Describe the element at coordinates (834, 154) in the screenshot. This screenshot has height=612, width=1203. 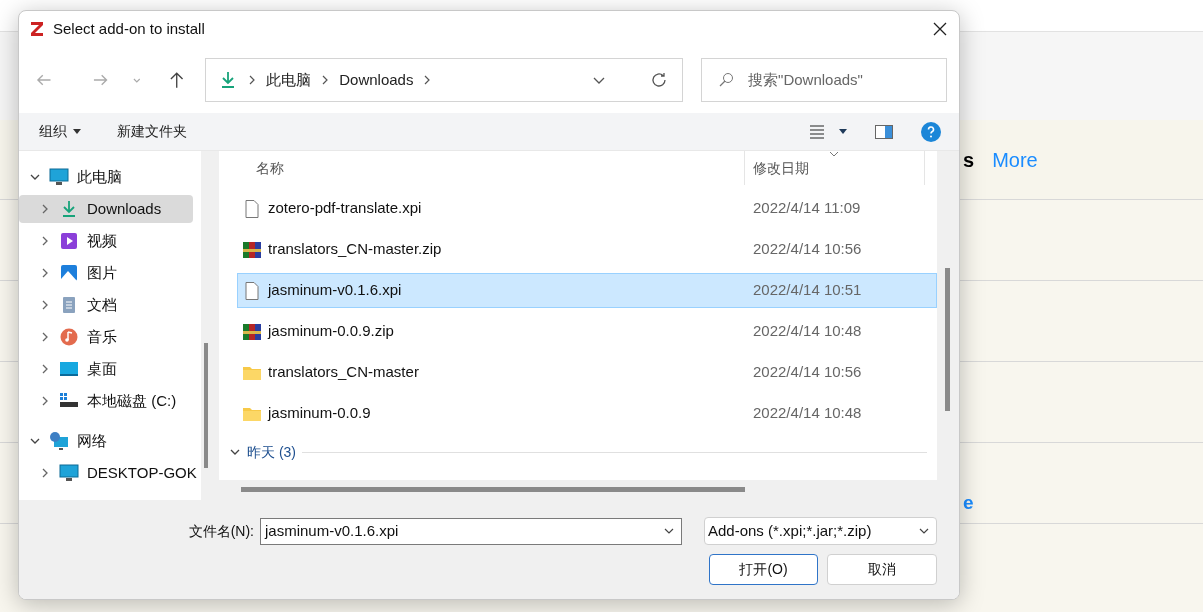
I see `sort-chevron-icon` at that location.